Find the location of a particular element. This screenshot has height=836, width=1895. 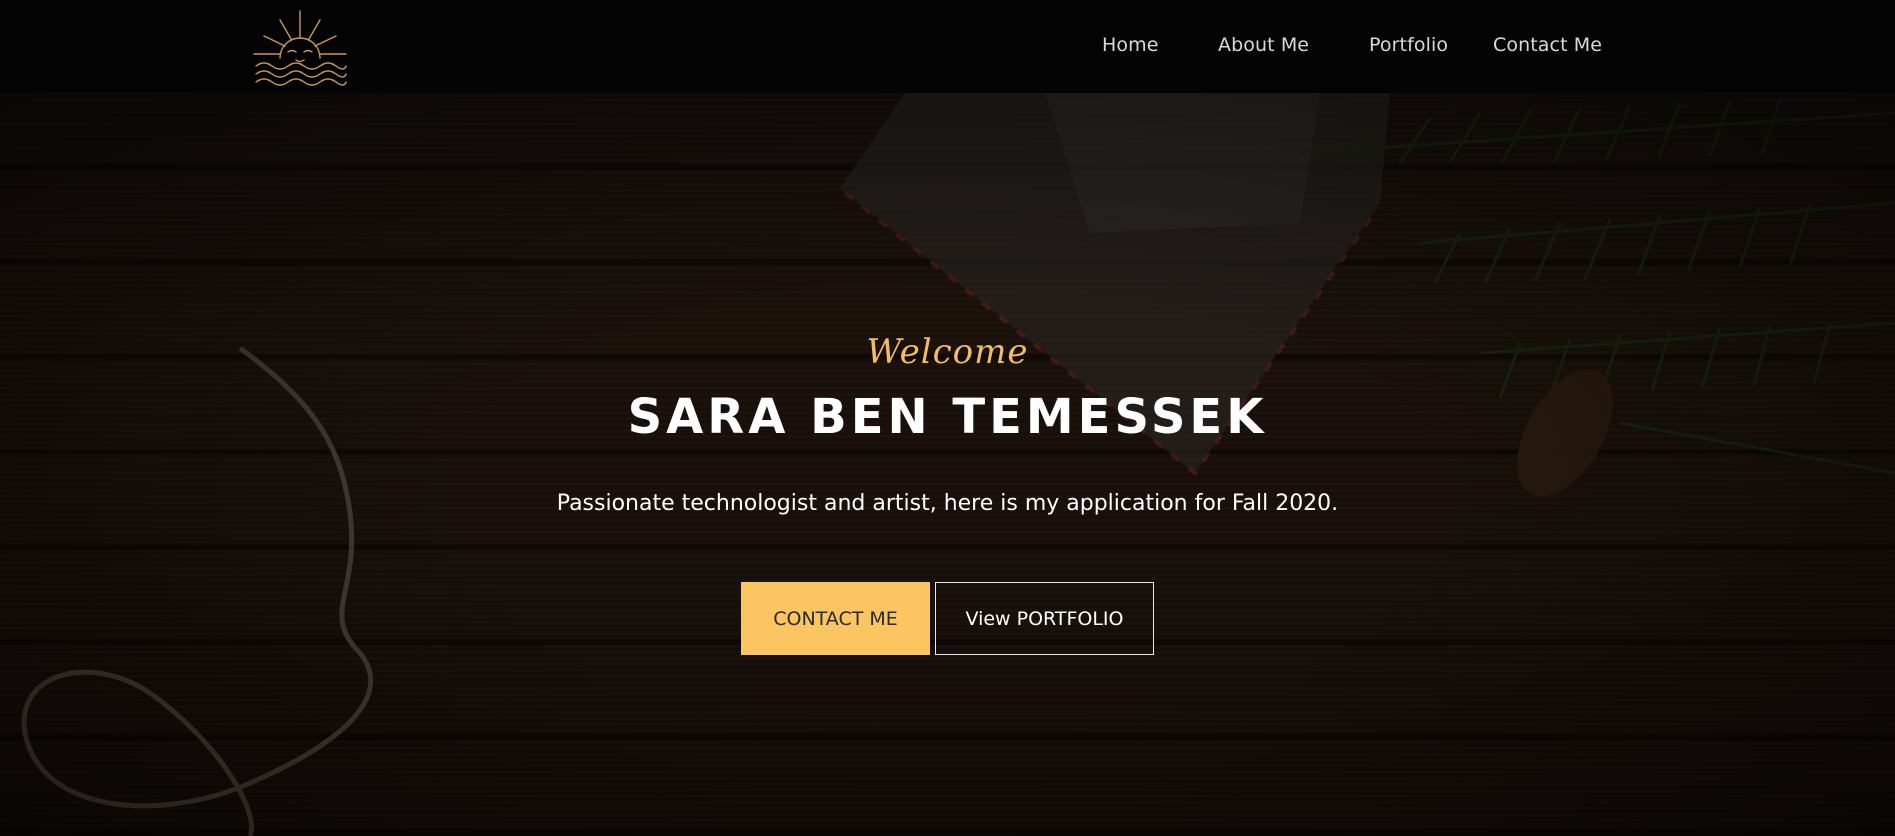

sun-logo-icon is located at coordinates (300, 47).